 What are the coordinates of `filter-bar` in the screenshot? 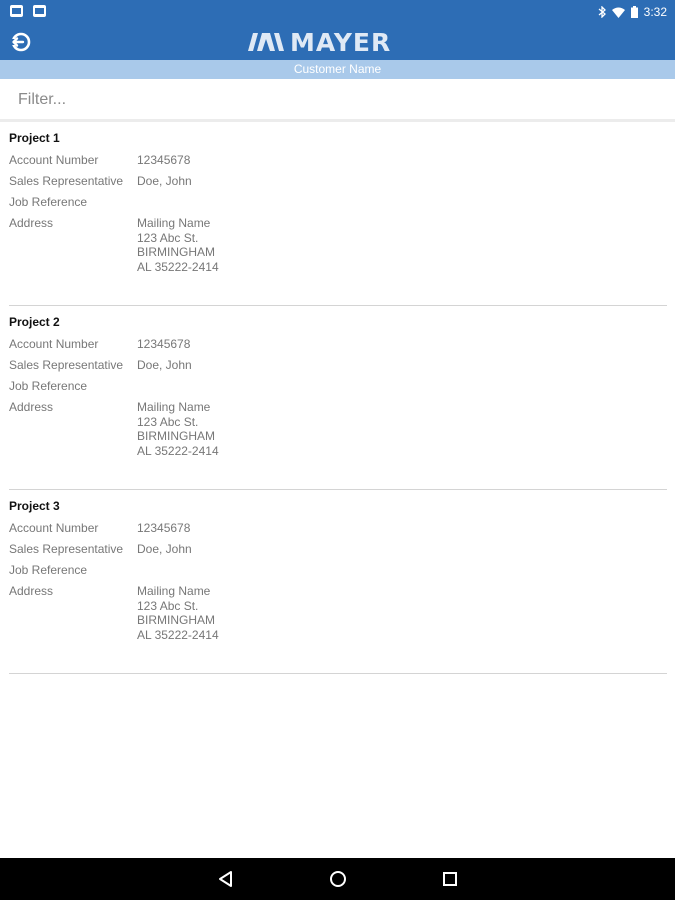 It's located at (337, 100).